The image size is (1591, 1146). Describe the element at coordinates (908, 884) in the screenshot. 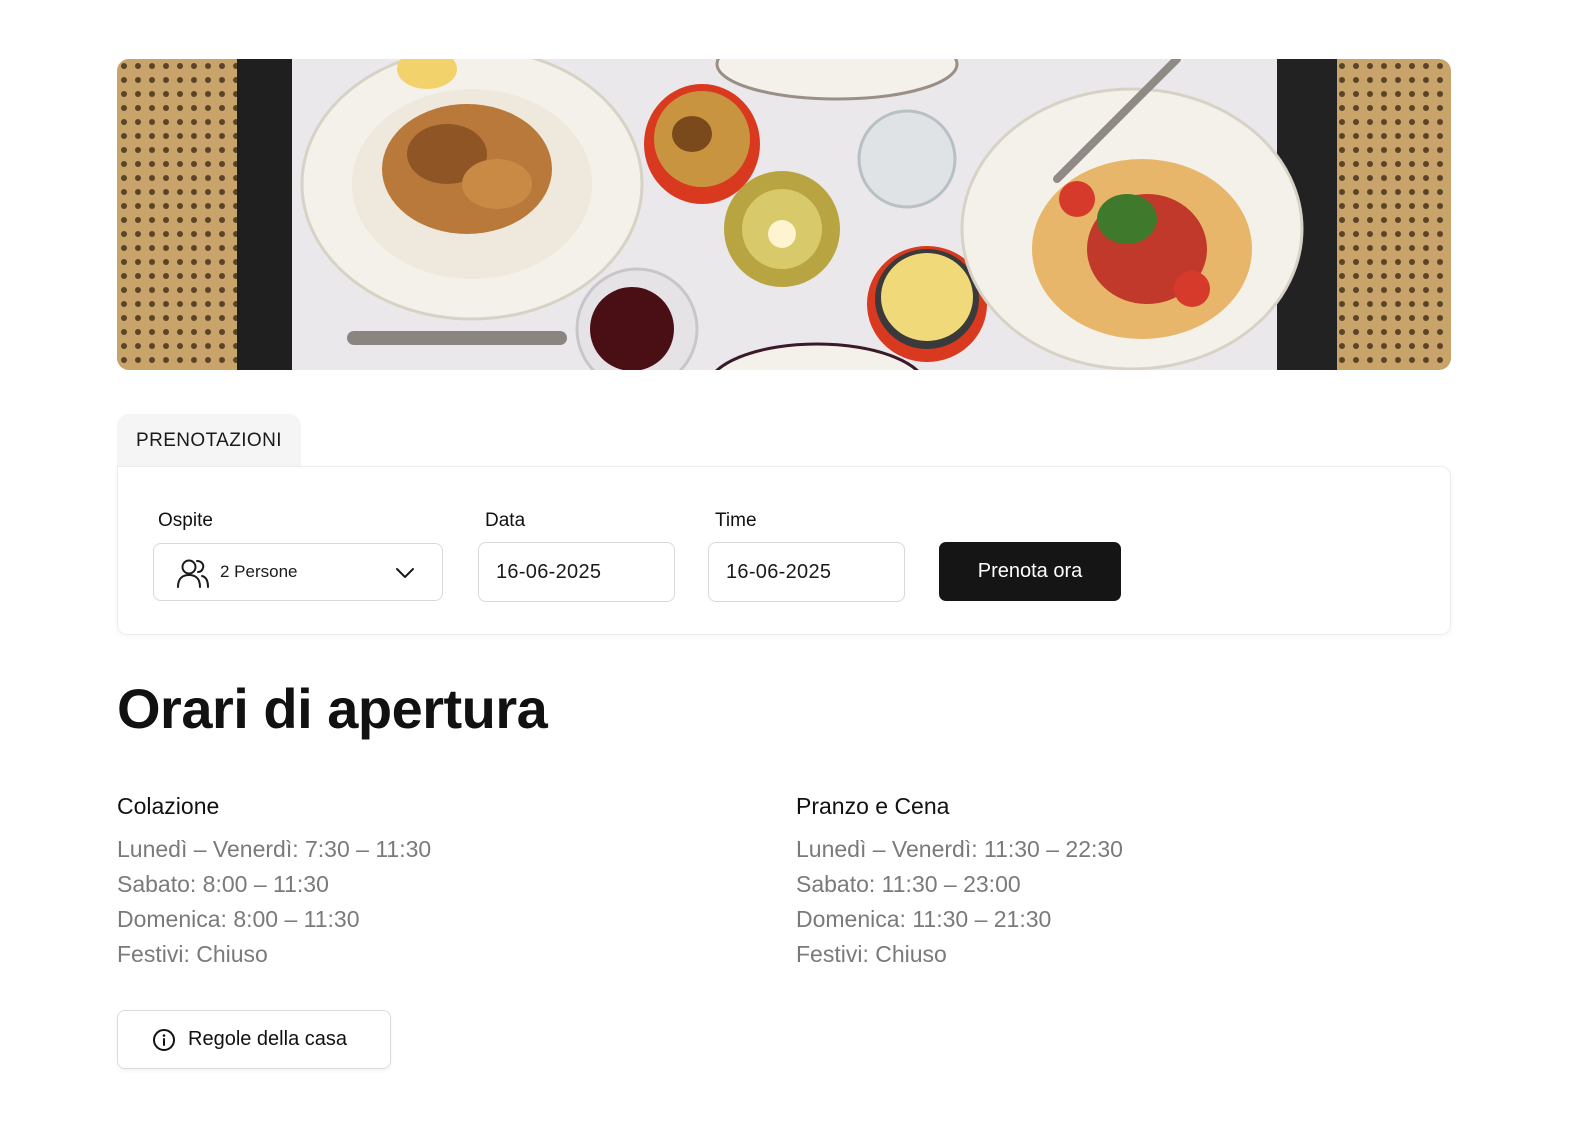

I see `hours-line: Sabato: 11:30 – 23:00` at that location.